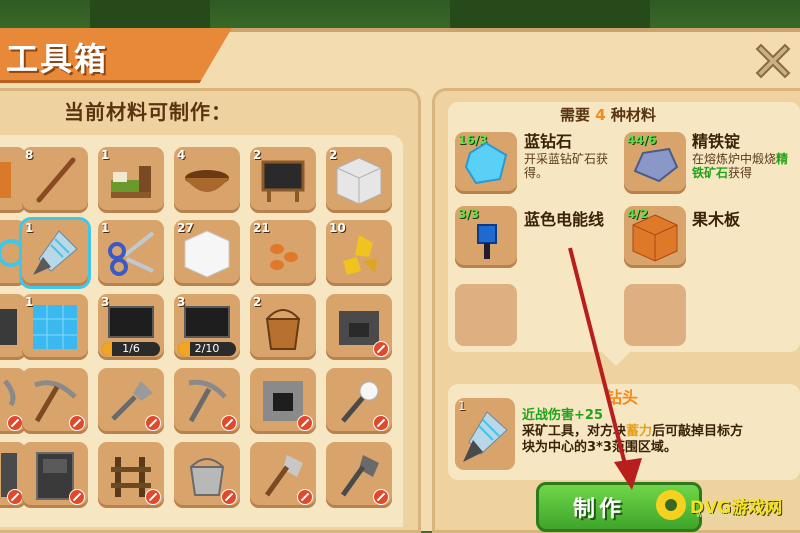 Image resolution: width=800 pixels, height=533 pixels. Describe the element at coordinates (548, 141) in the screenshot. I see `material-name: 蓝钻石` at that location.